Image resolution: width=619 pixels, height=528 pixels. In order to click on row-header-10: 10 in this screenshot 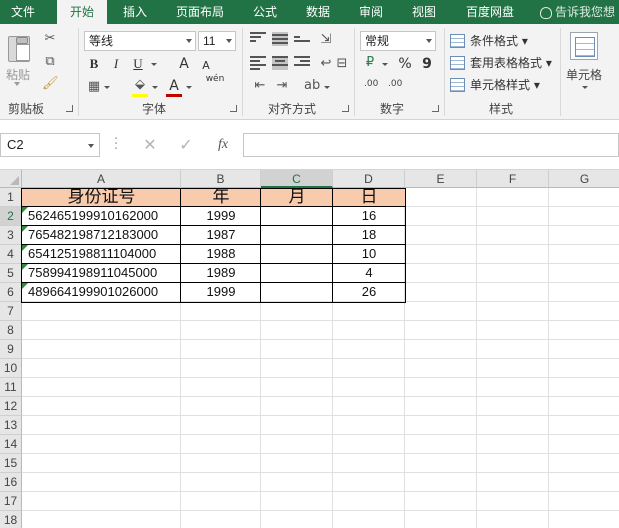, I will do `click(11, 368)`.